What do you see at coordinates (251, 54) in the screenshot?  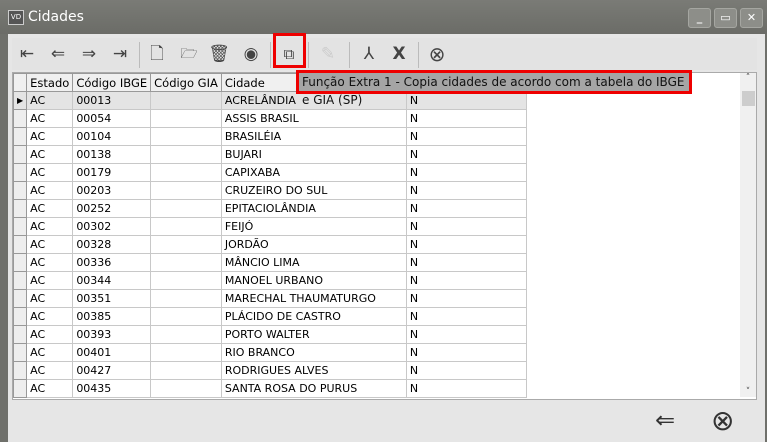 I see `view-icon: ◉` at bounding box center [251, 54].